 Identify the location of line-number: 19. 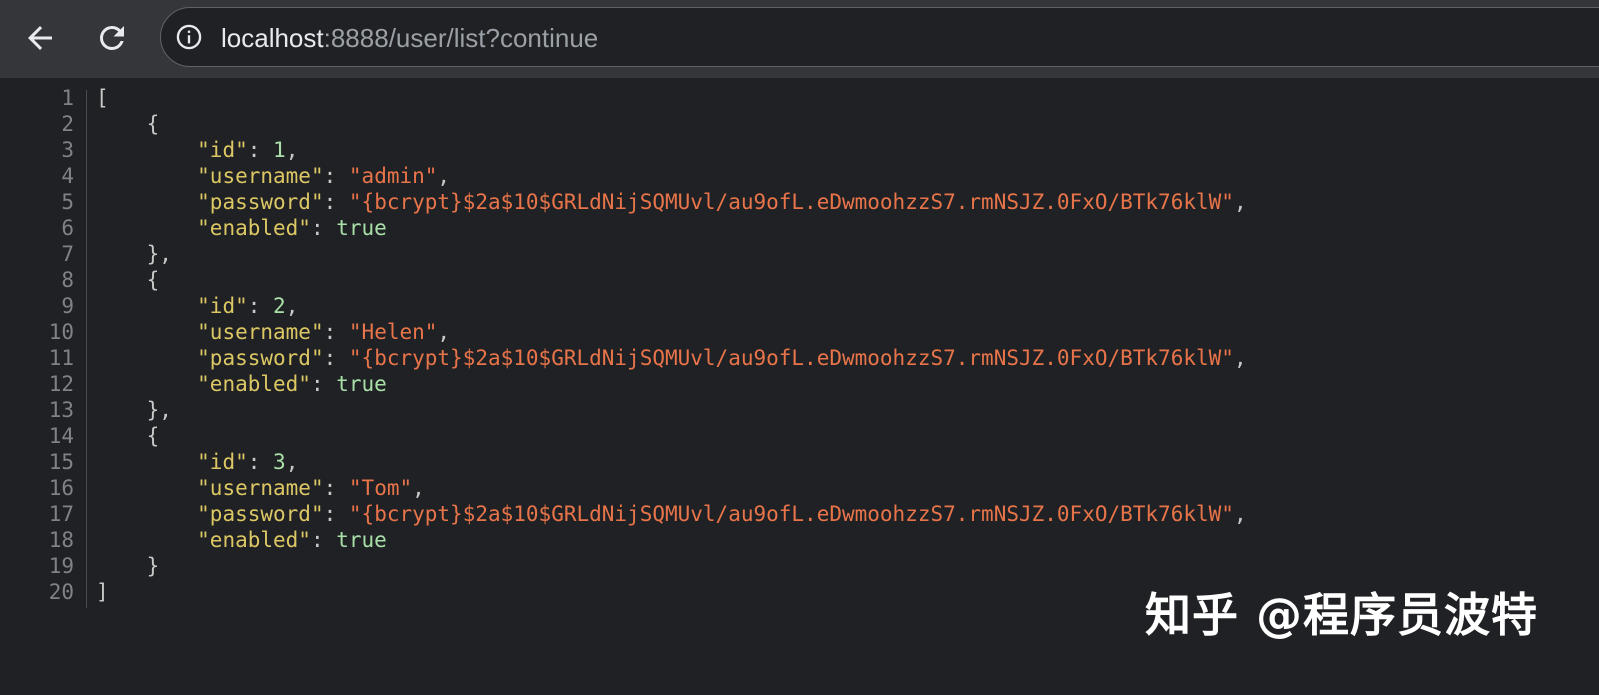
(61, 566).